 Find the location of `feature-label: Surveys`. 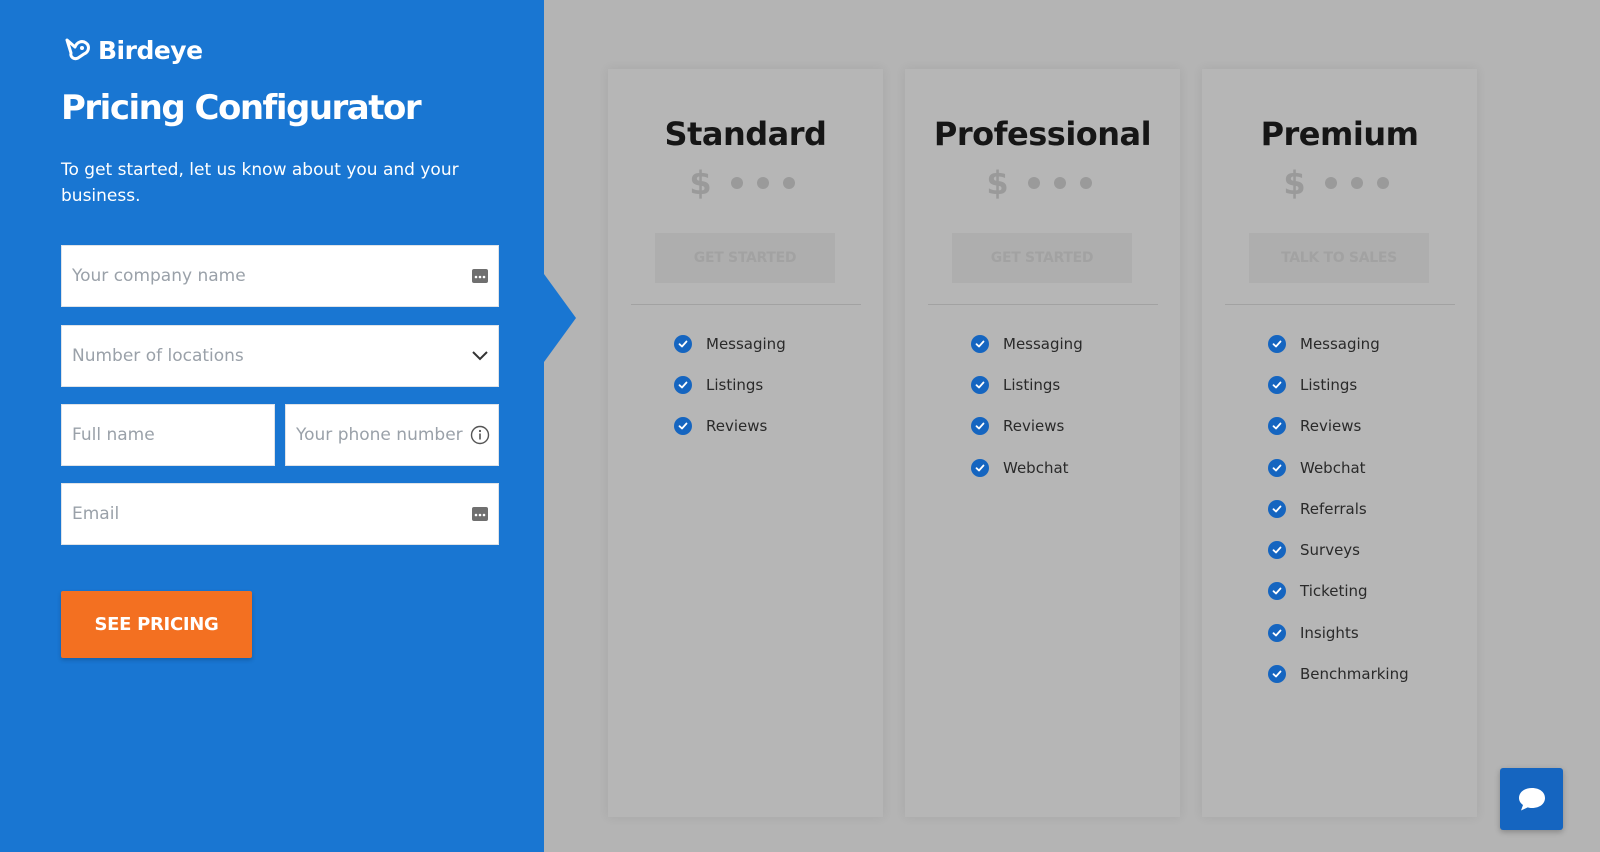

feature-label: Surveys is located at coordinates (1330, 550).